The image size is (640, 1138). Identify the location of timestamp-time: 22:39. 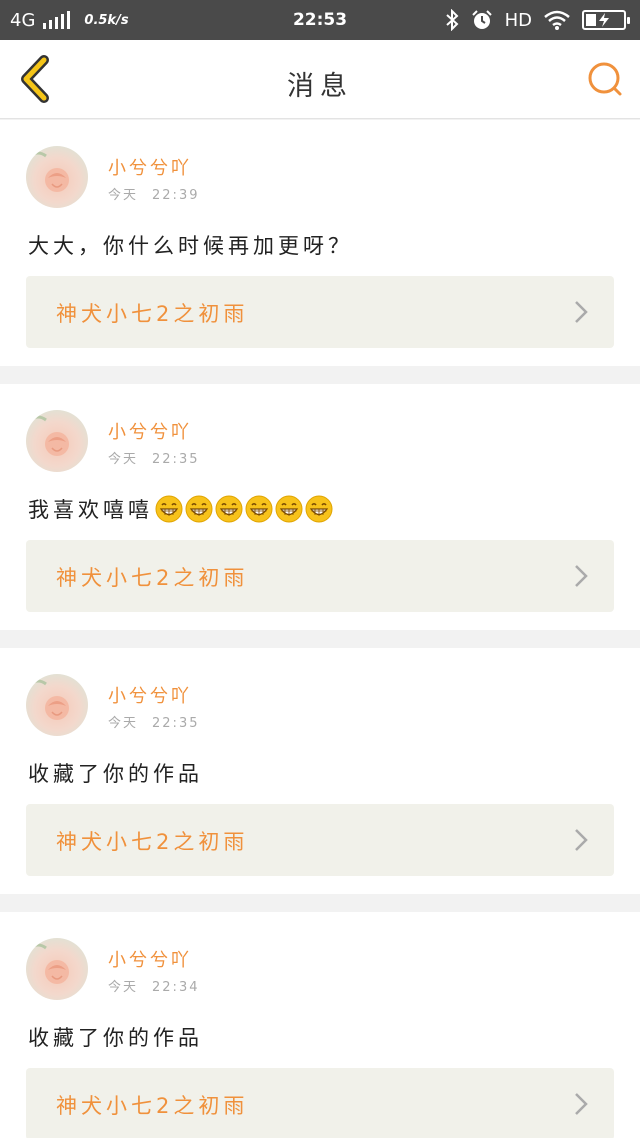
(176, 195).